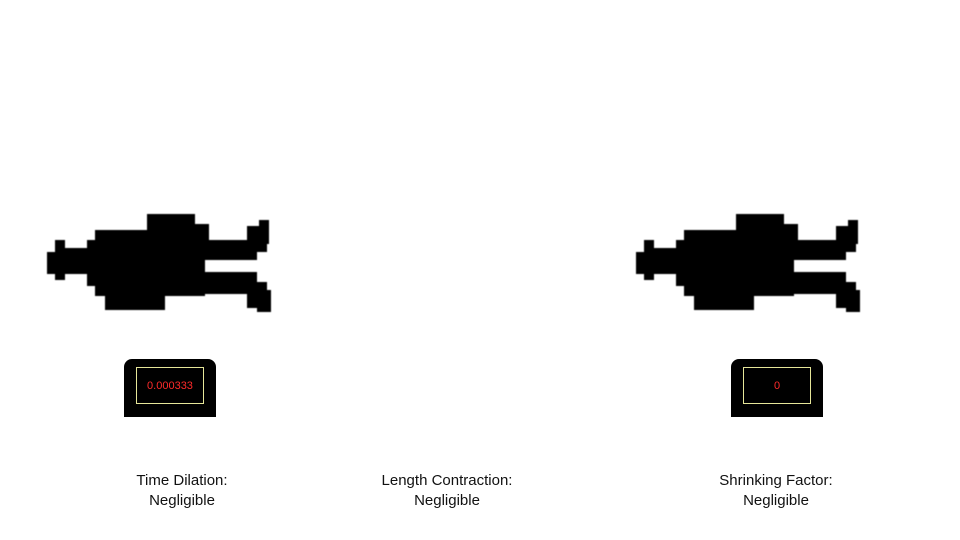 This screenshot has height=540, width=960. I want to click on length-contraction-caption: Length Contraction: Negligible, so click(447, 491).